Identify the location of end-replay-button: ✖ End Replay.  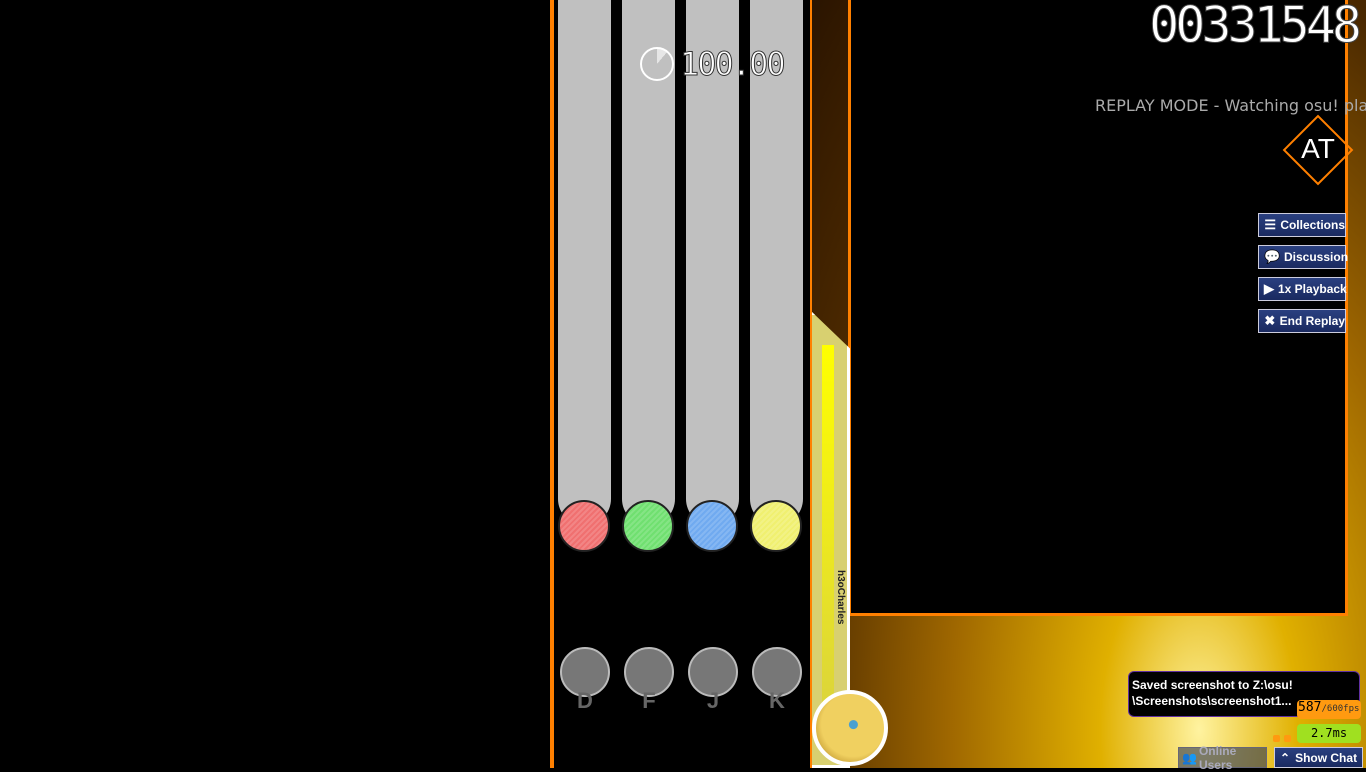
(1302, 321).